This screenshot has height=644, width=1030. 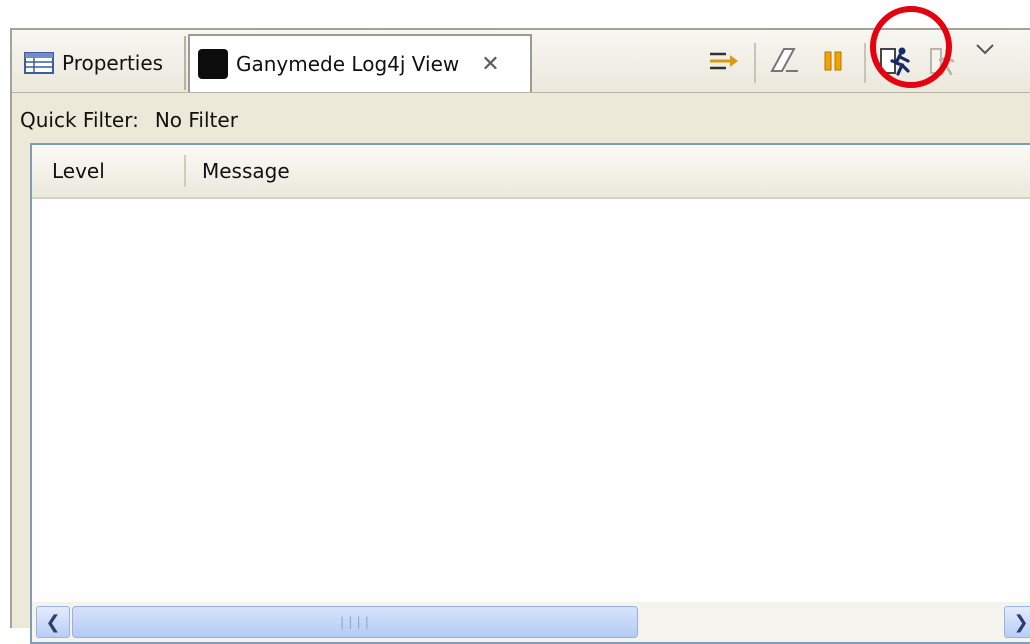 I want to click on scroll-thumb: ||||, so click(x=355, y=622).